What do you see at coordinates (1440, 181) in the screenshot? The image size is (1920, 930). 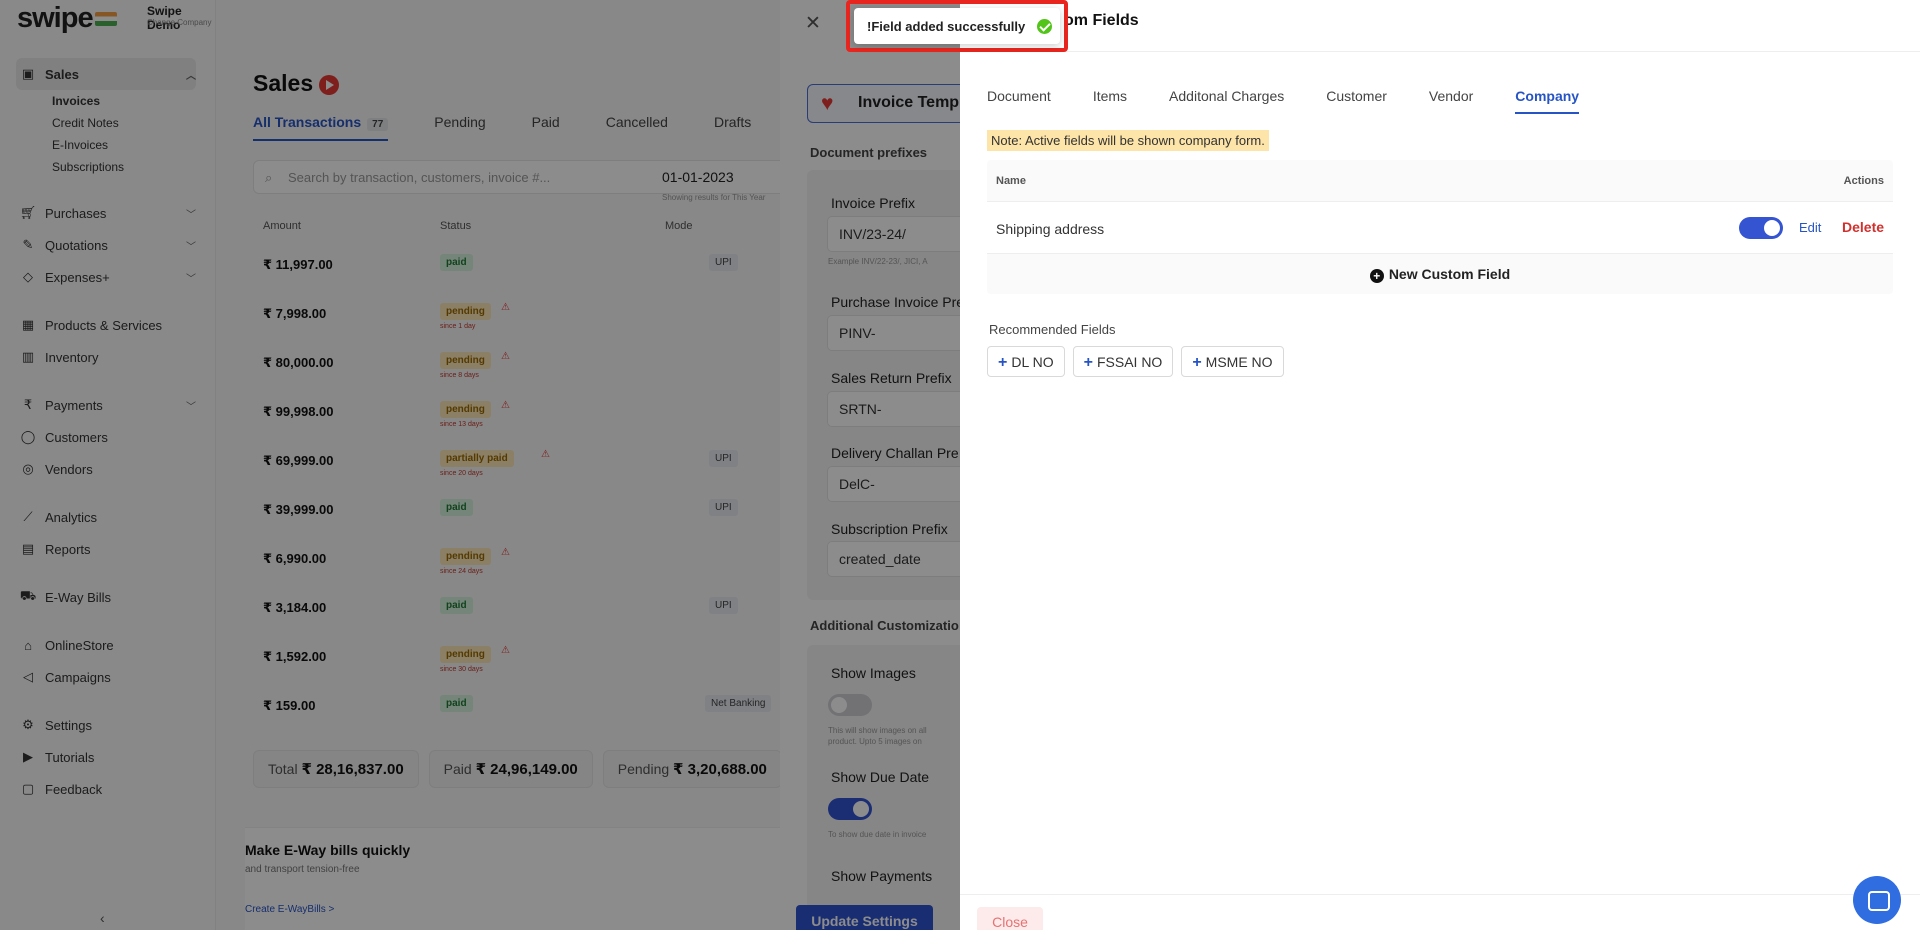 I see `table-header: Name Actions` at bounding box center [1440, 181].